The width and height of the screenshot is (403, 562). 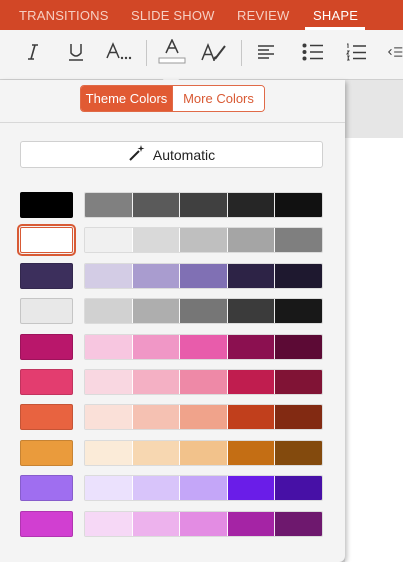 What do you see at coordinates (172, 122) in the screenshot?
I see `popover-divider` at bounding box center [172, 122].